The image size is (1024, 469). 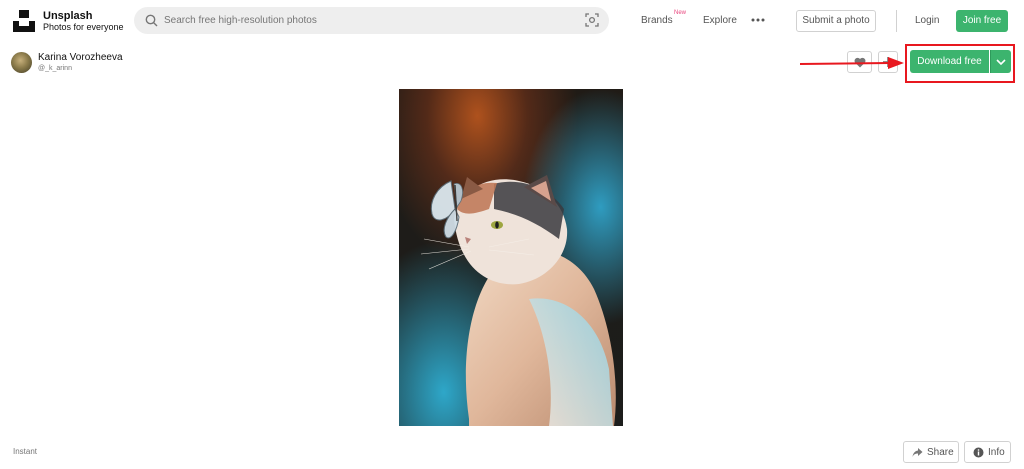 I want to click on brand-tagline: Photos for everyone, so click(x=83, y=27).